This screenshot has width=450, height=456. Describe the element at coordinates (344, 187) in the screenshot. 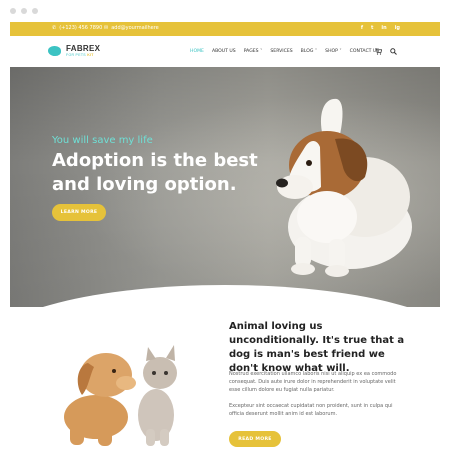

I see `dog-photo` at that location.